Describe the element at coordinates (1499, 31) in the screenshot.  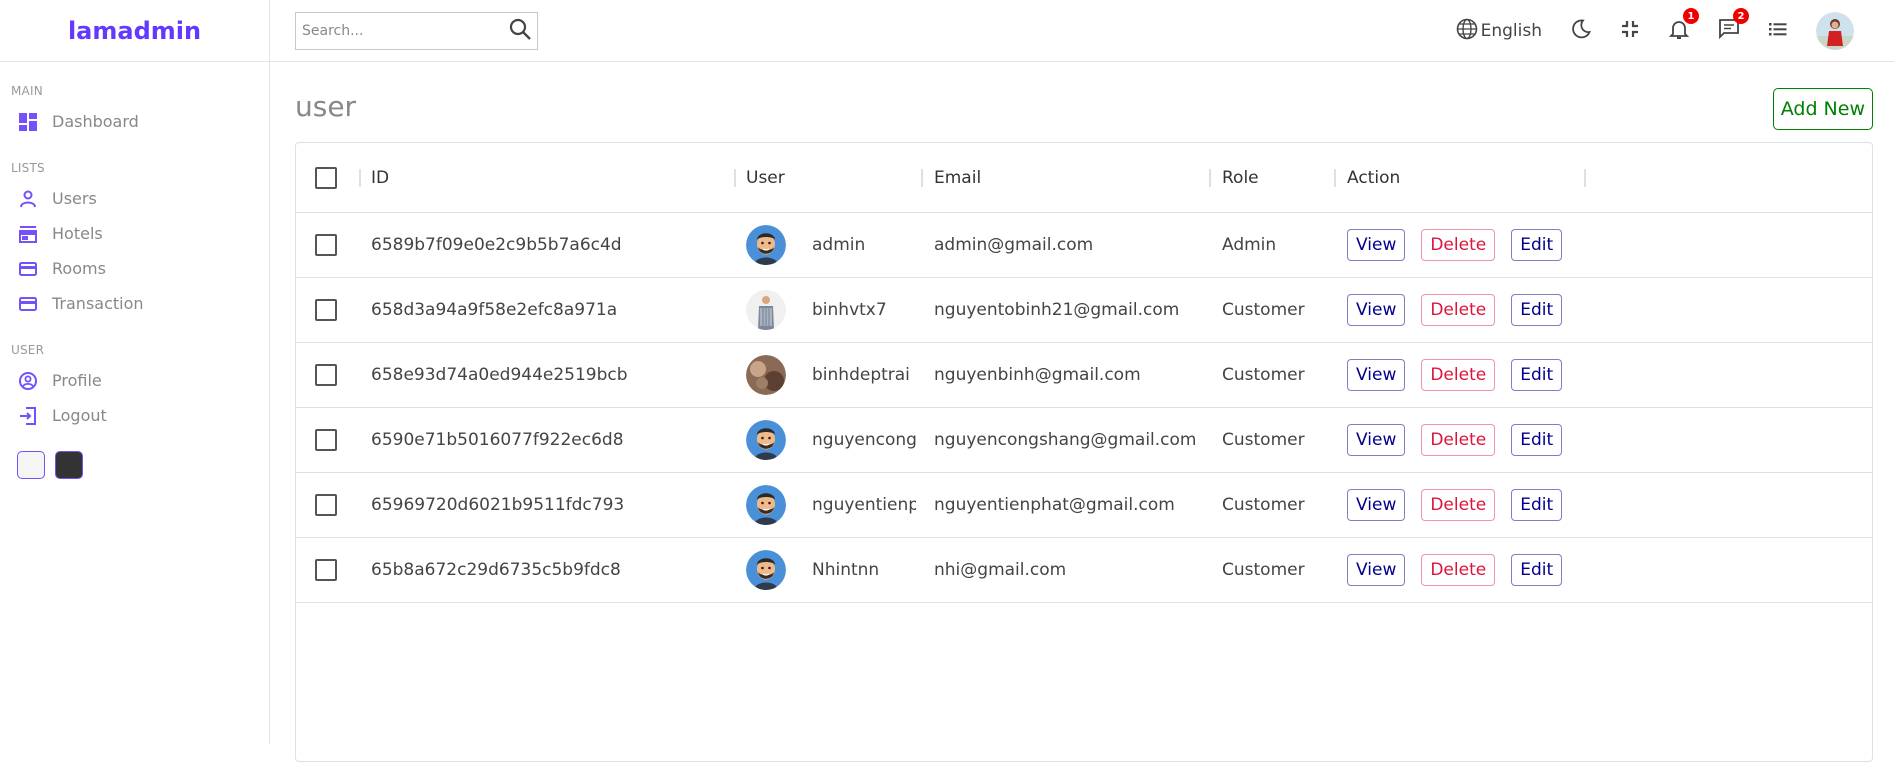
I see `language-selector: English` at that location.